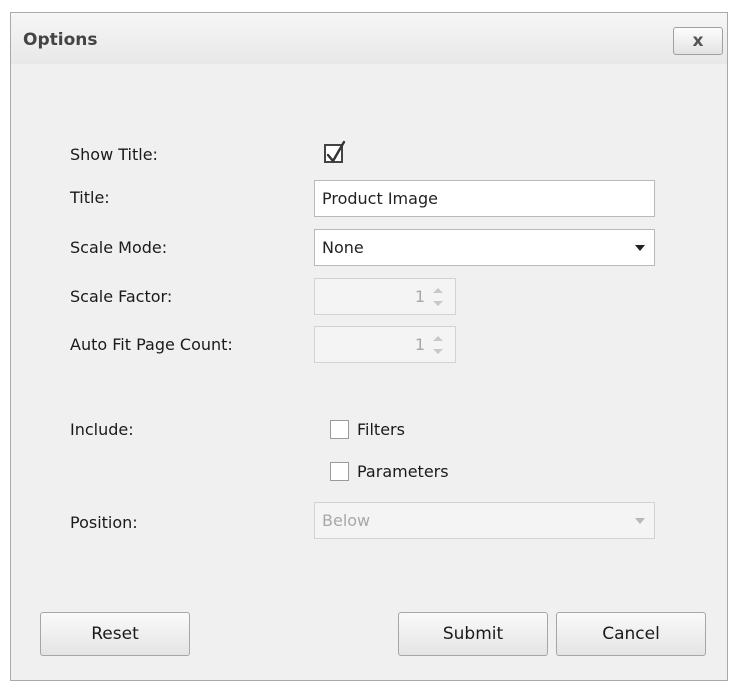 Image resolution: width=730 pixels, height=683 pixels. I want to click on title-input: Product Image, so click(484, 198).